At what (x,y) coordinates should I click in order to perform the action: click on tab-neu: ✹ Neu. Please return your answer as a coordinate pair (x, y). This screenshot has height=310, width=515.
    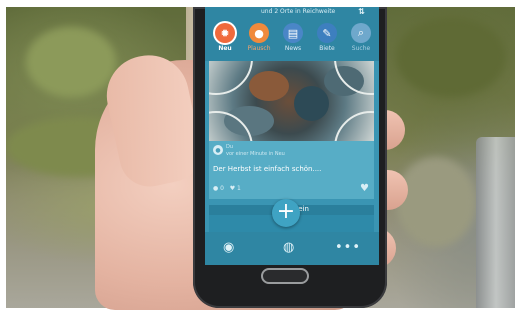
    Looking at the image, I should click on (225, 37).